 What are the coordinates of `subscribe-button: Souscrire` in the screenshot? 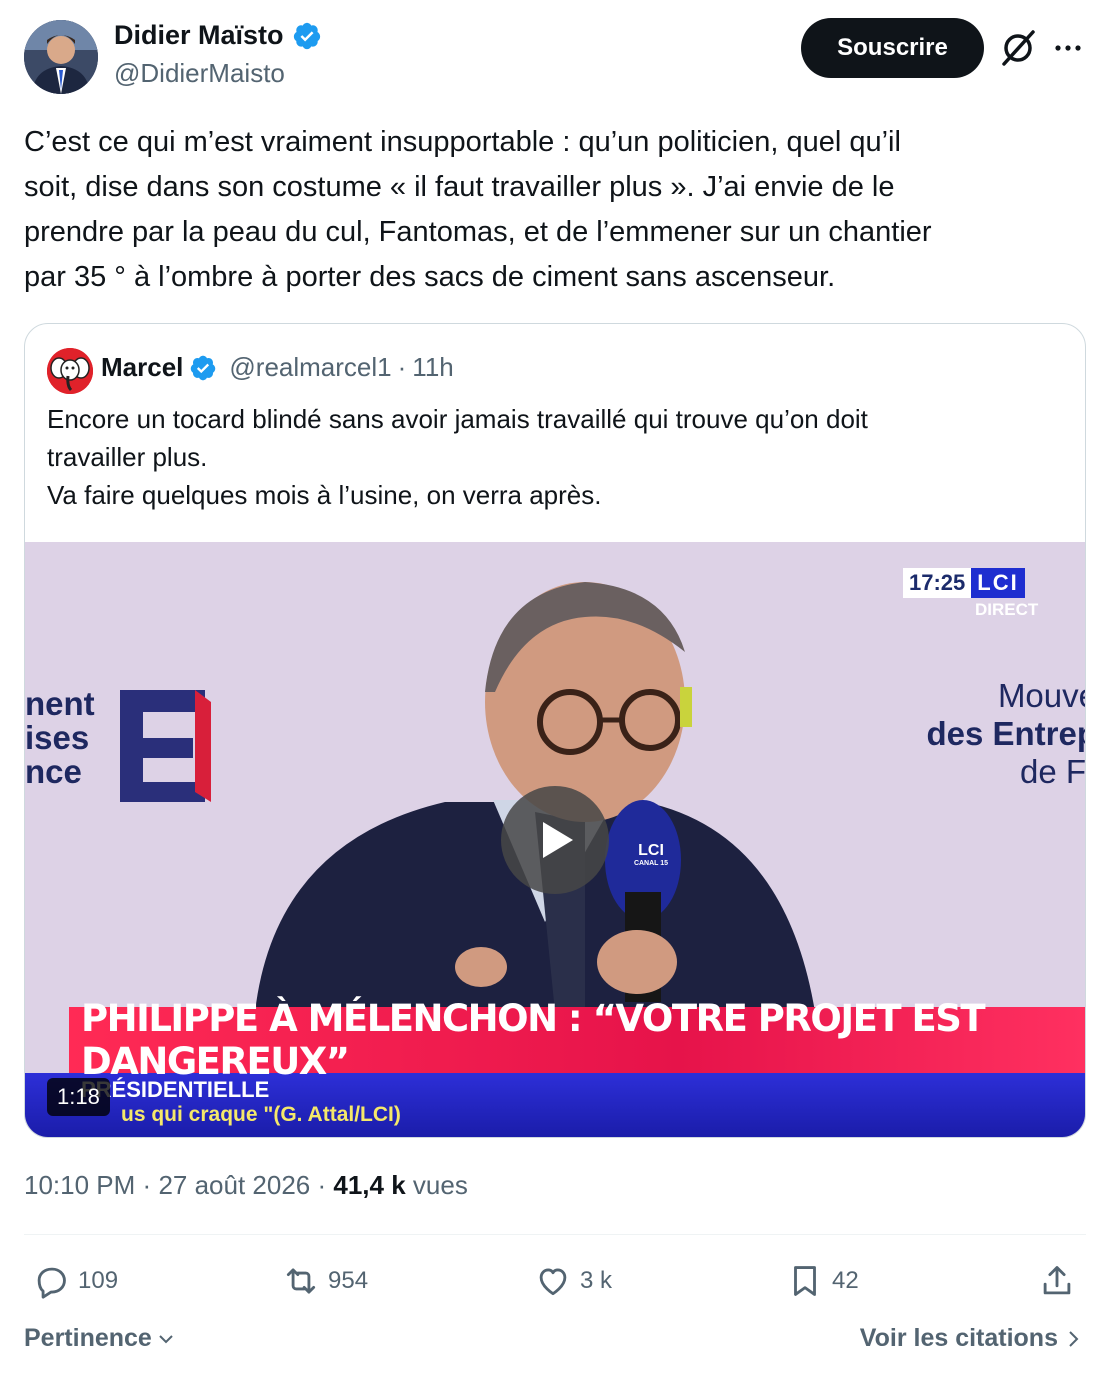 It's located at (892, 48).